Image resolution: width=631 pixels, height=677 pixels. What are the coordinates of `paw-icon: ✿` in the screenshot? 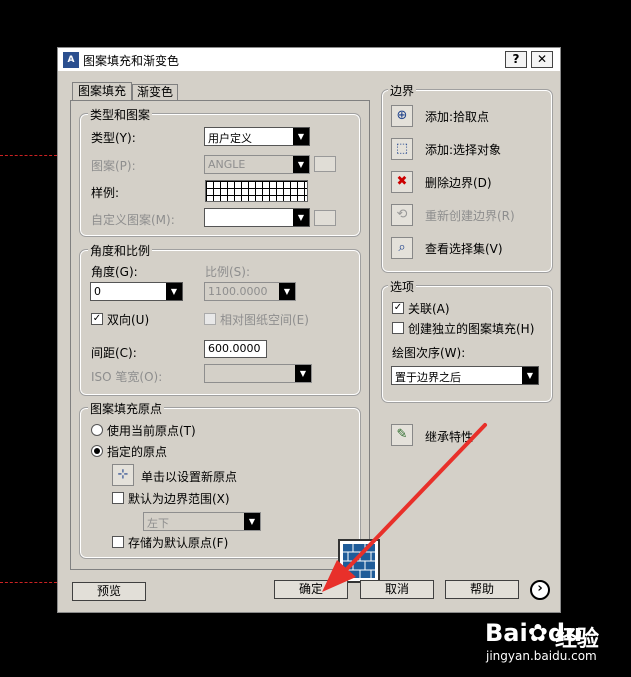 It's located at (537, 633).